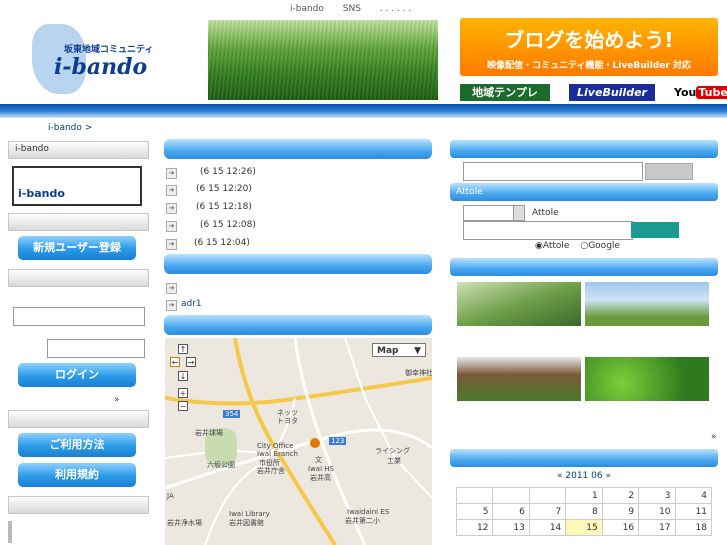 This screenshot has width=727, height=545. What do you see at coordinates (183, 376) in the screenshot?
I see `pan-down-icon: ↓` at bounding box center [183, 376].